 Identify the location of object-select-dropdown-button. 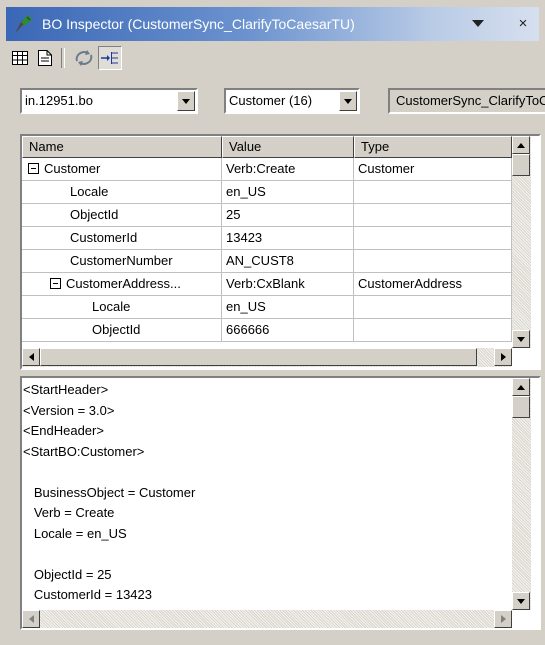
(348, 101).